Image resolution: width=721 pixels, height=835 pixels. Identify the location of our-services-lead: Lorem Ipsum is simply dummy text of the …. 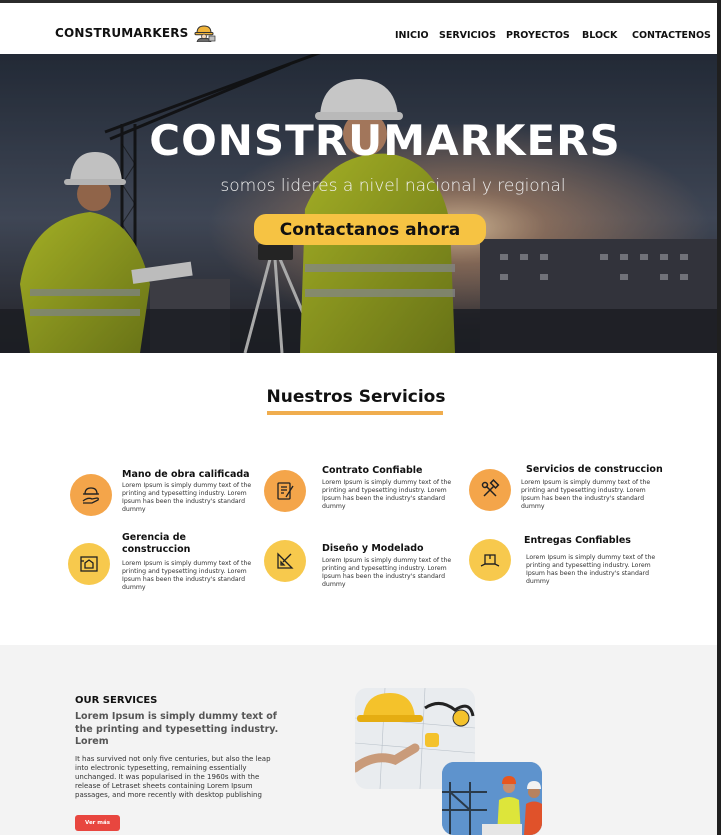
(177, 729).